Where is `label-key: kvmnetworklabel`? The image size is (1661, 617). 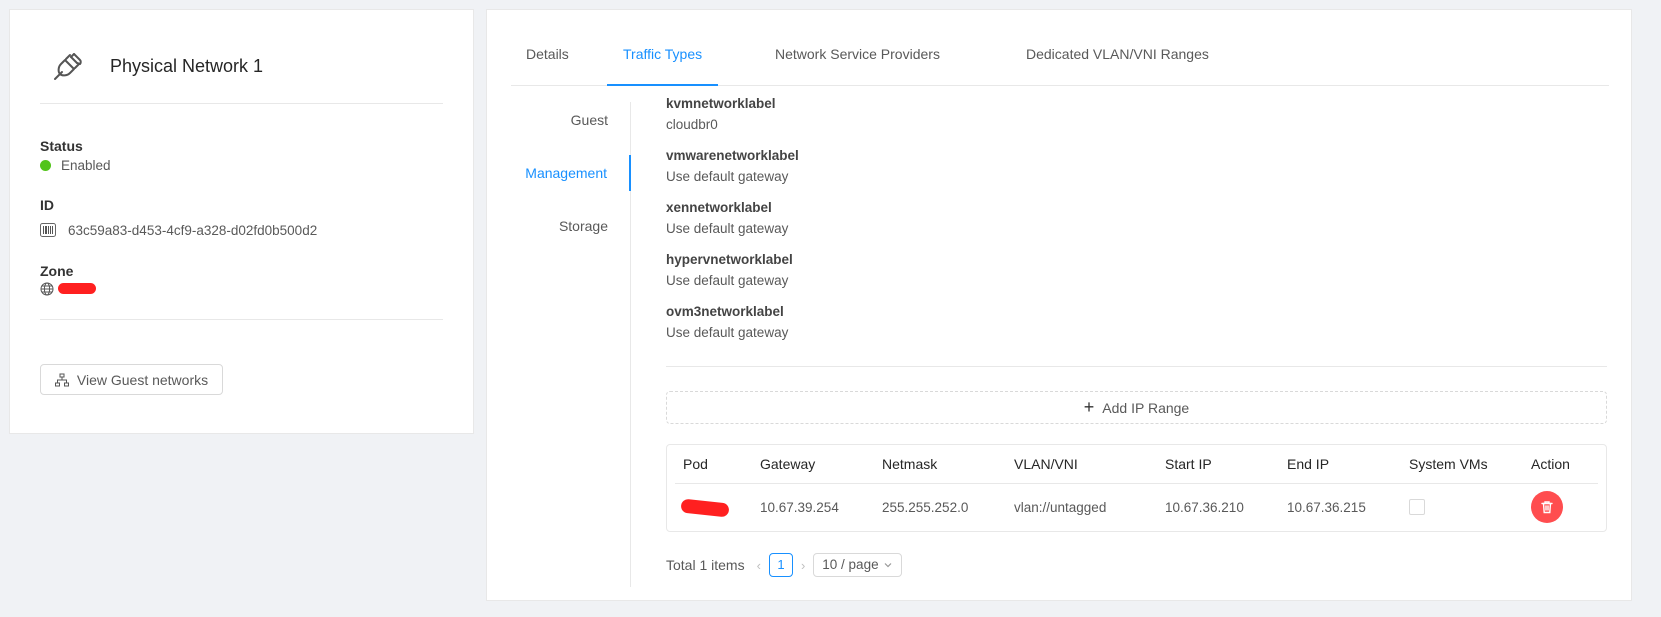
label-key: kvmnetworklabel is located at coordinates (721, 103).